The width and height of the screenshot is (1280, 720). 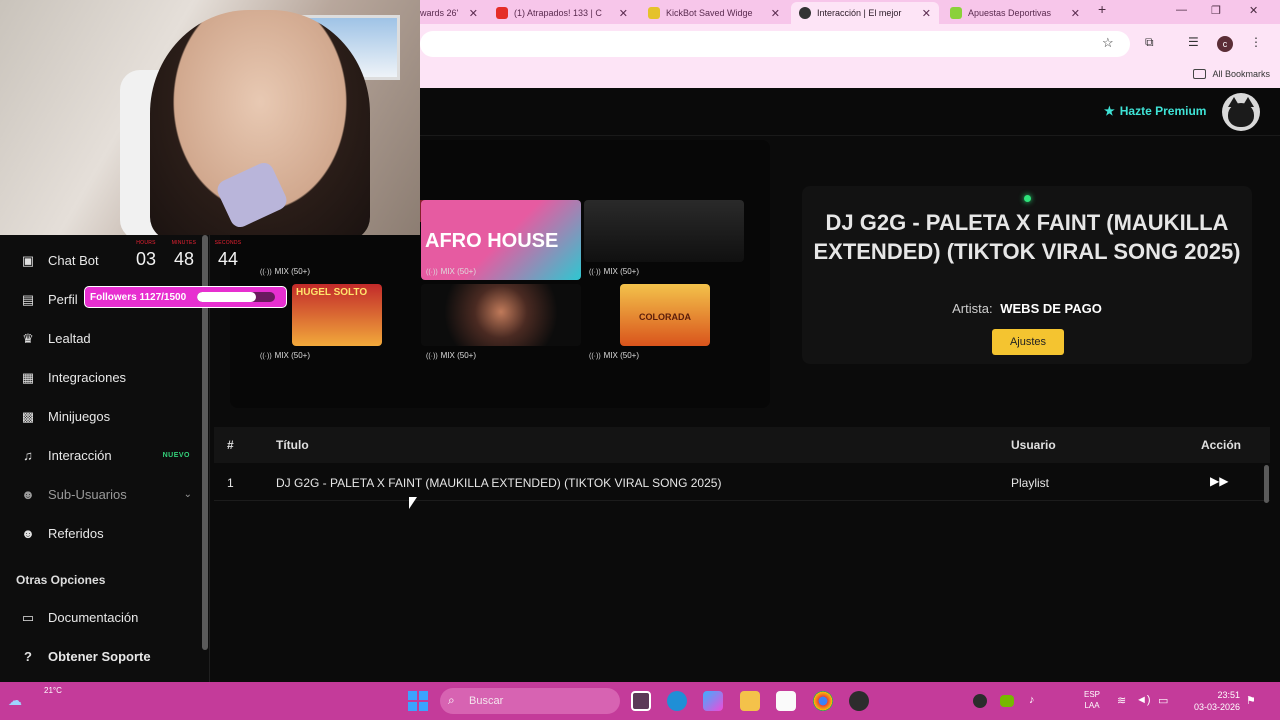 I want to click on main-scrollbar, so click(x=1266, y=484).